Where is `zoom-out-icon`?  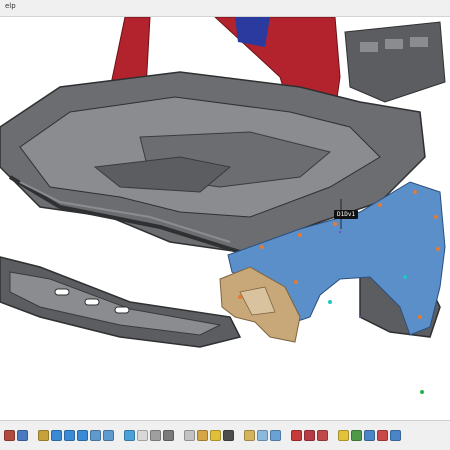 zoom-out-icon is located at coordinates (82, 435).